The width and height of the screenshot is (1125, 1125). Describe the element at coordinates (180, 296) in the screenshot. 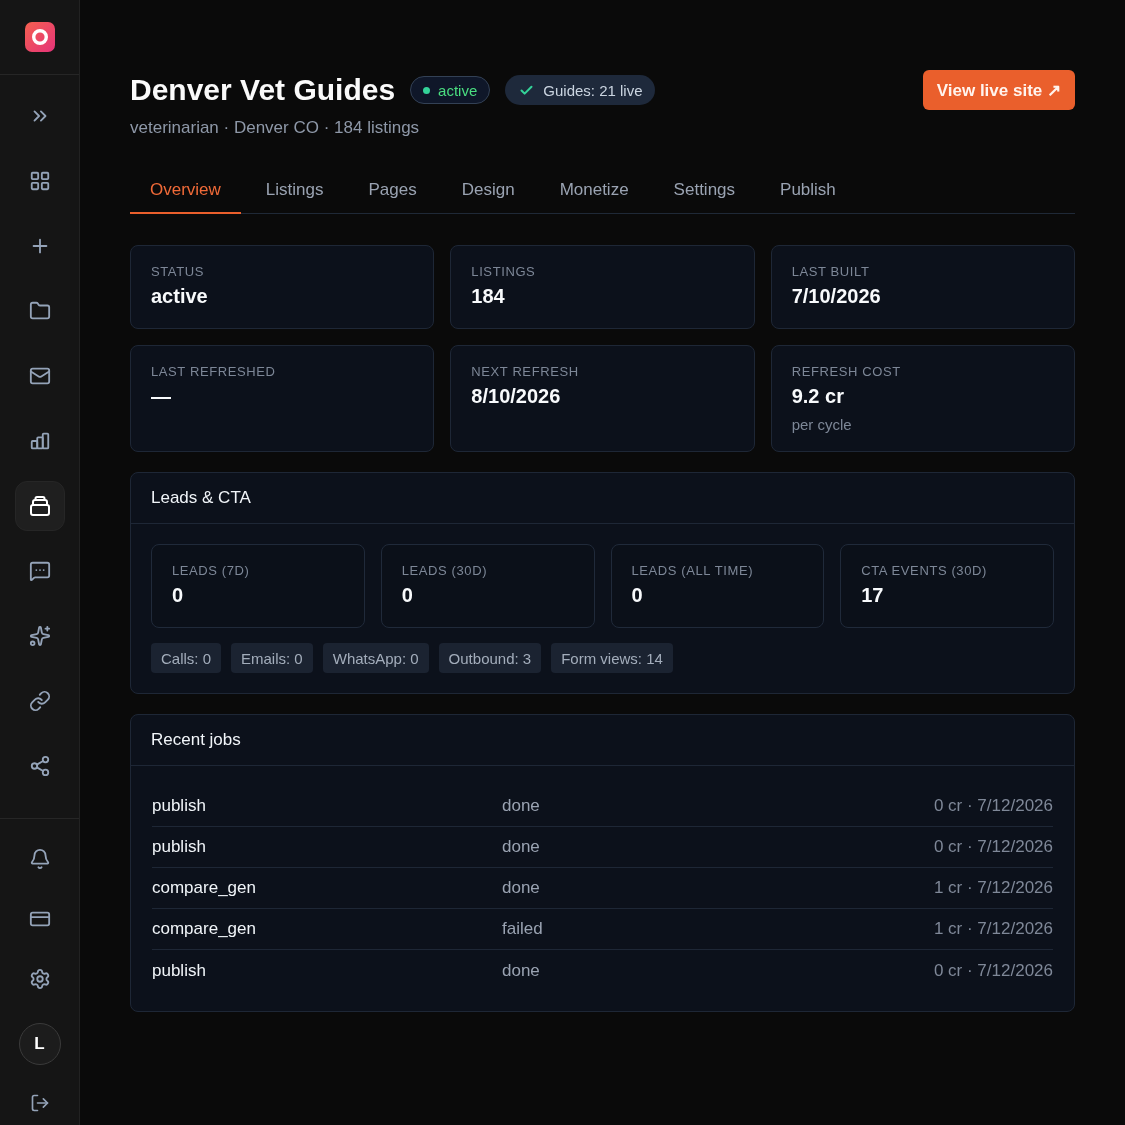

I see `stat-value: active` at that location.